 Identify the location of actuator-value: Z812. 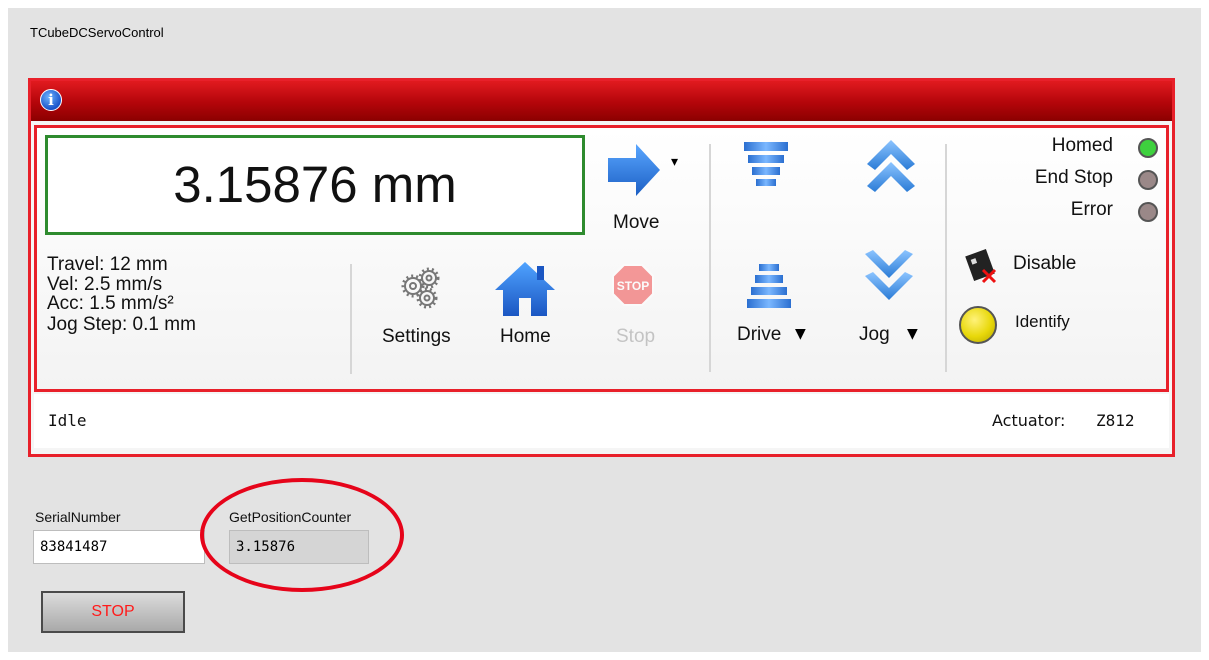
(1115, 420).